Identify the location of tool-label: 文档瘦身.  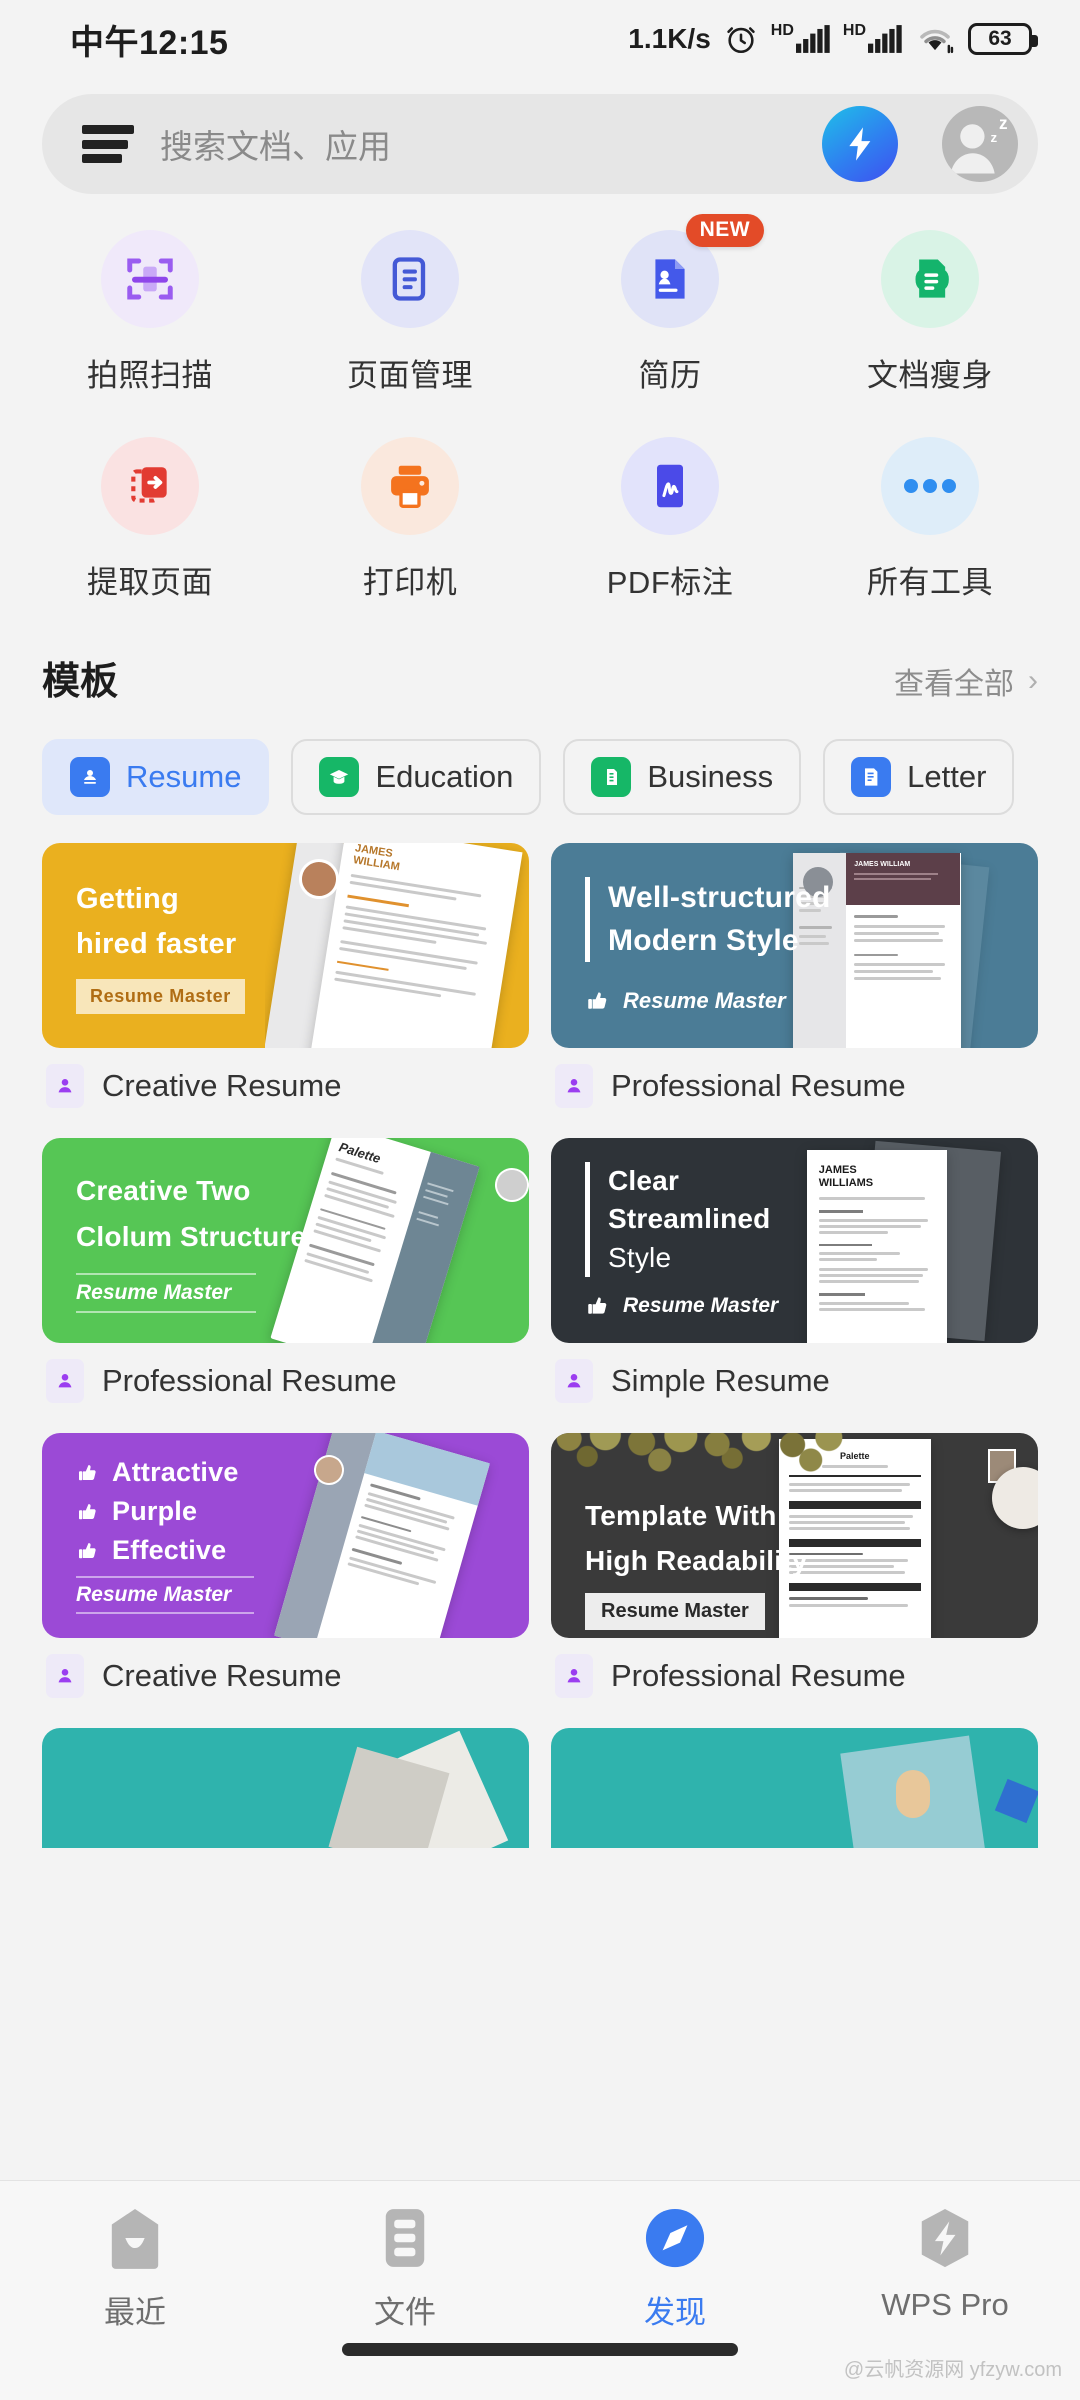
(930, 375).